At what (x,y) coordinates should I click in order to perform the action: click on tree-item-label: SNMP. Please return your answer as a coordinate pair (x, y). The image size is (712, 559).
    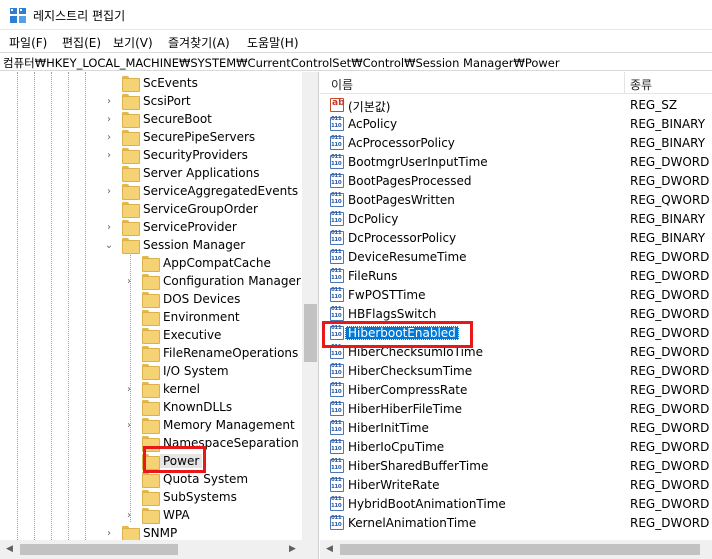
    Looking at the image, I should click on (160, 533).